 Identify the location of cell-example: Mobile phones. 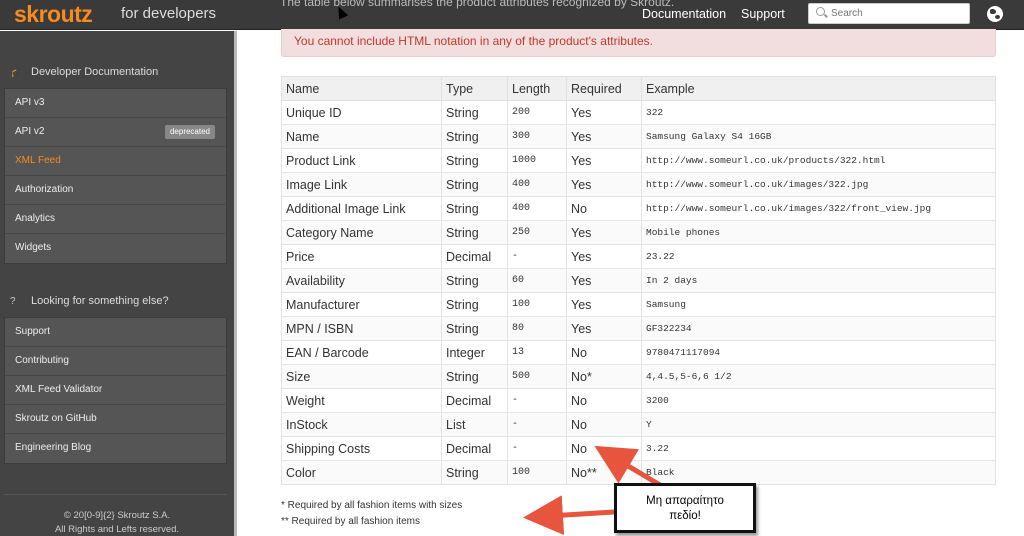
(818, 232).